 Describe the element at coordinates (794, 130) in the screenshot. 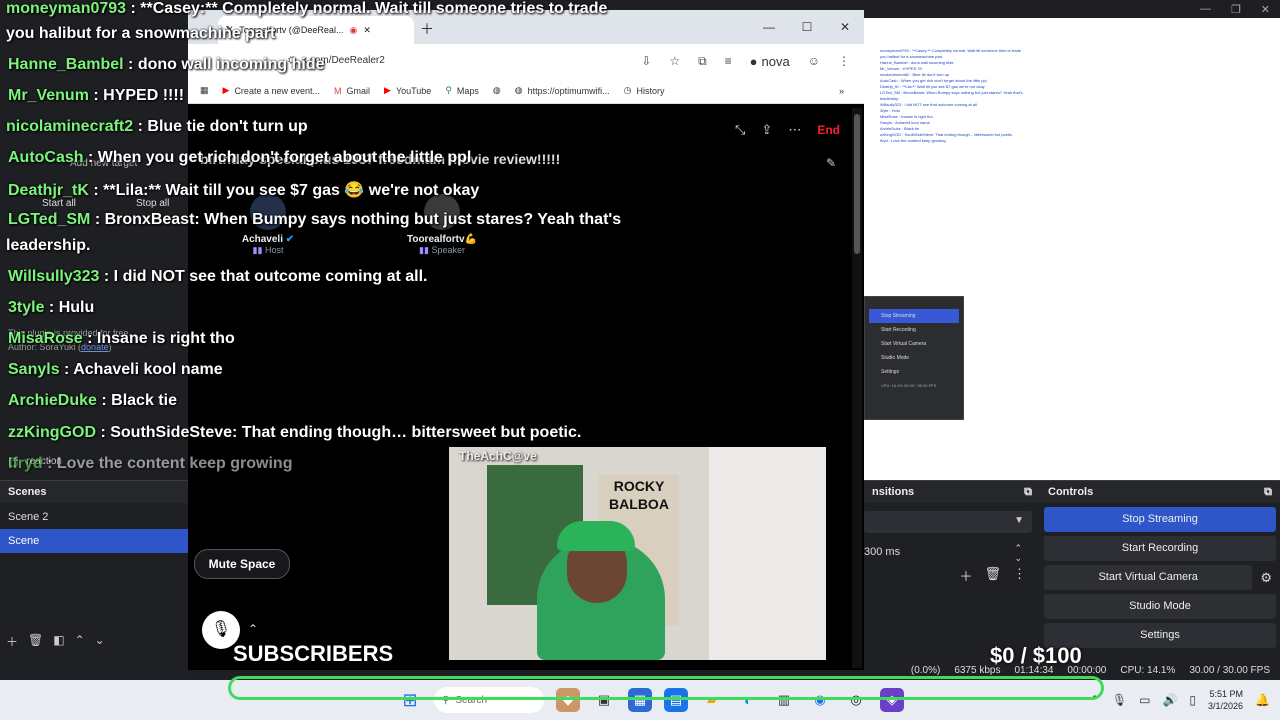

I see `more-icon: ⋯` at that location.